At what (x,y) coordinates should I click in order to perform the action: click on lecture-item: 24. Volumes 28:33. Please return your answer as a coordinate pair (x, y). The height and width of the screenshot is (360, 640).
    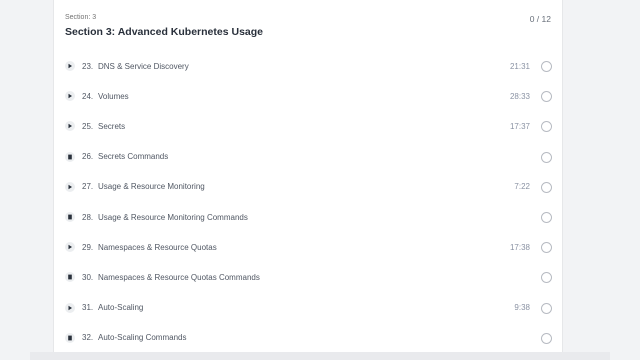
    Looking at the image, I should click on (308, 96).